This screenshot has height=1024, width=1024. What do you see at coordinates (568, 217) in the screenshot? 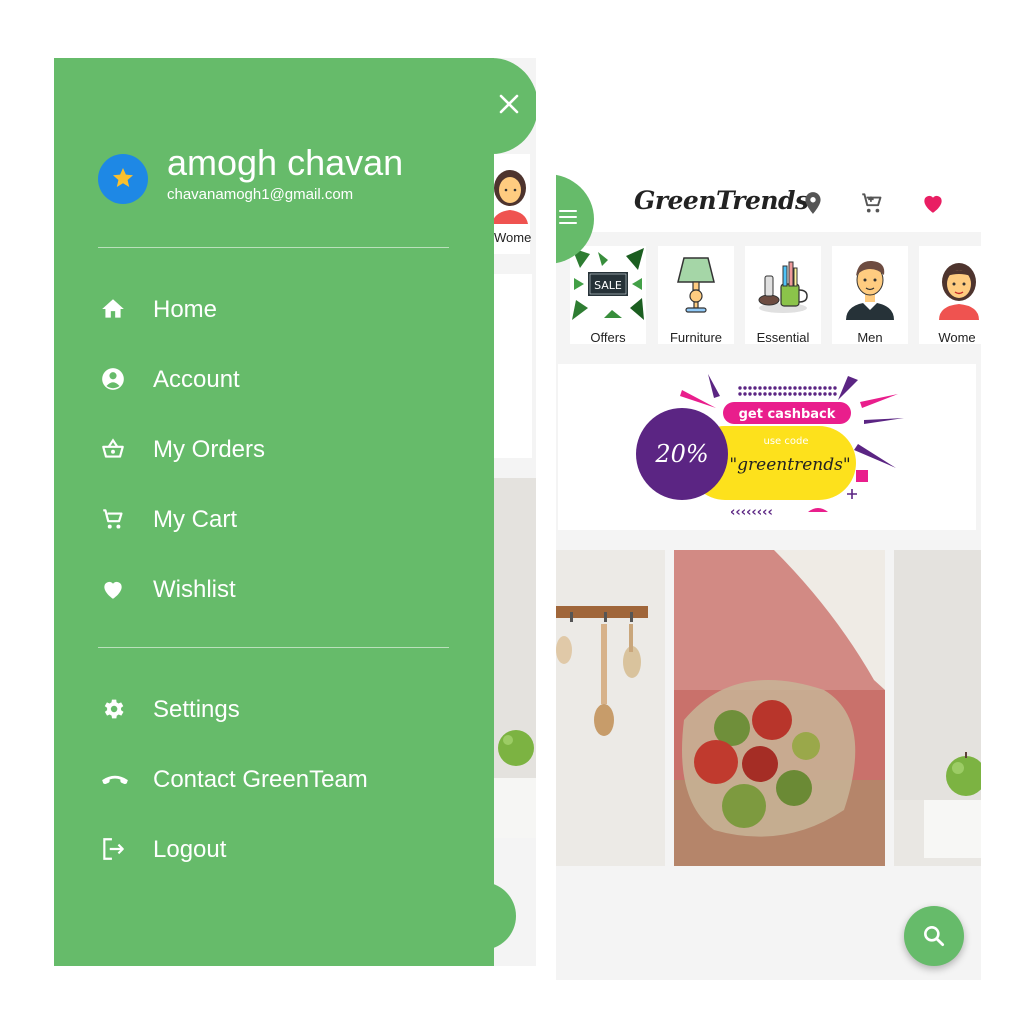
I see `hamburger-icon` at bounding box center [568, 217].